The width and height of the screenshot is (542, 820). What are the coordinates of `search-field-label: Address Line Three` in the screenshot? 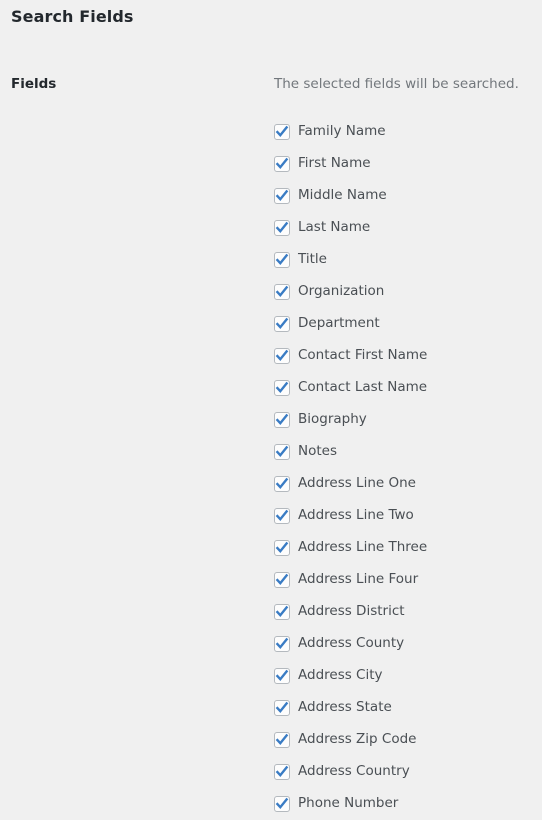 It's located at (363, 547).